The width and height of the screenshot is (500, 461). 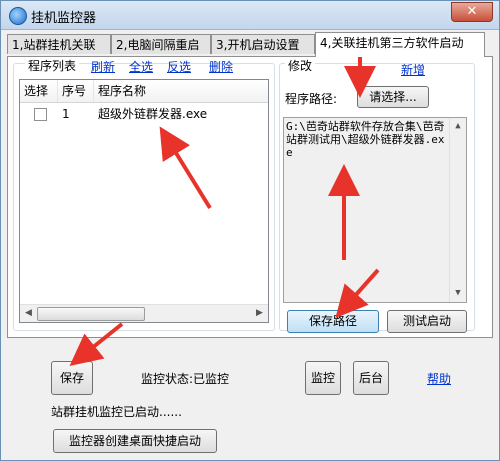 What do you see at coordinates (311, 99) in the screenshot?
I see `program-path-label: 程序路径:` at bounding box center [311, 99].